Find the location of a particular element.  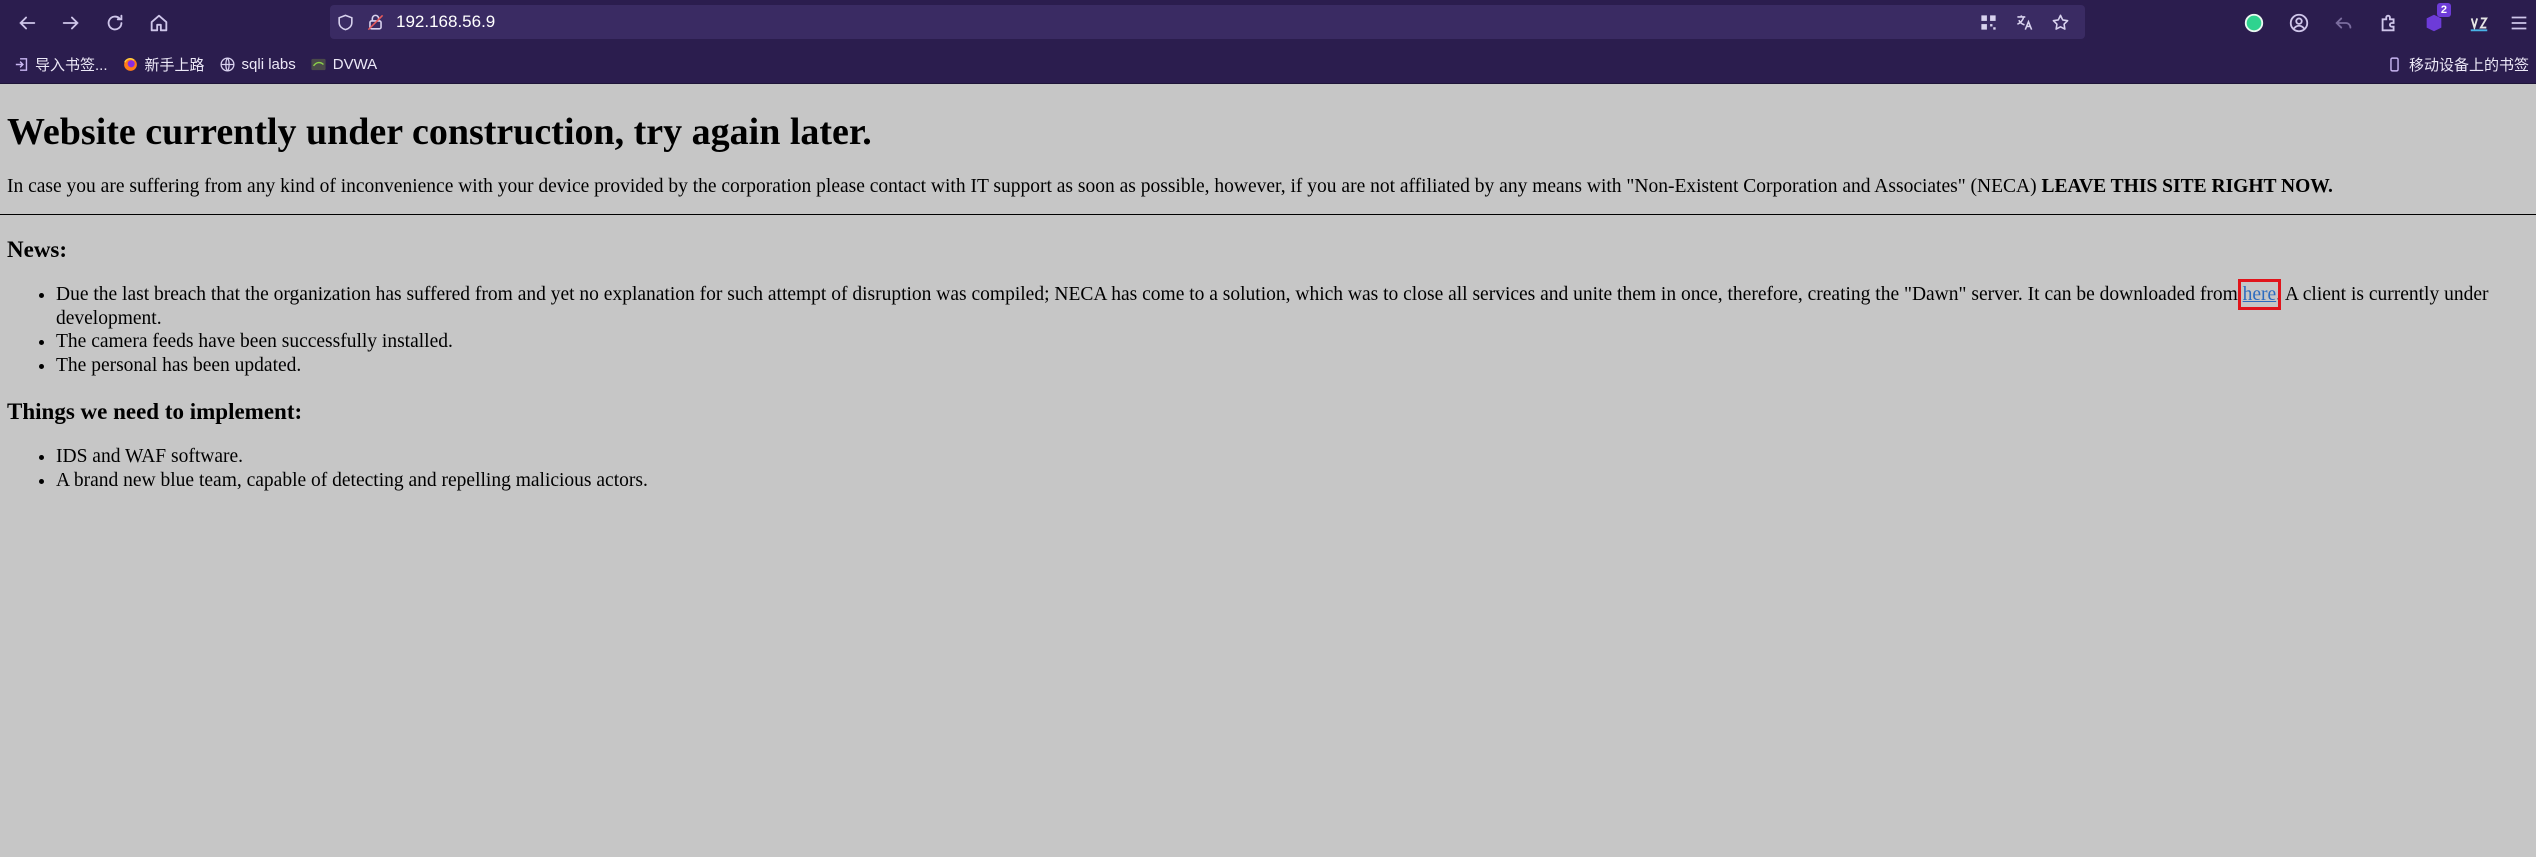

green-status-extension is located at coordinates (2253, 22).